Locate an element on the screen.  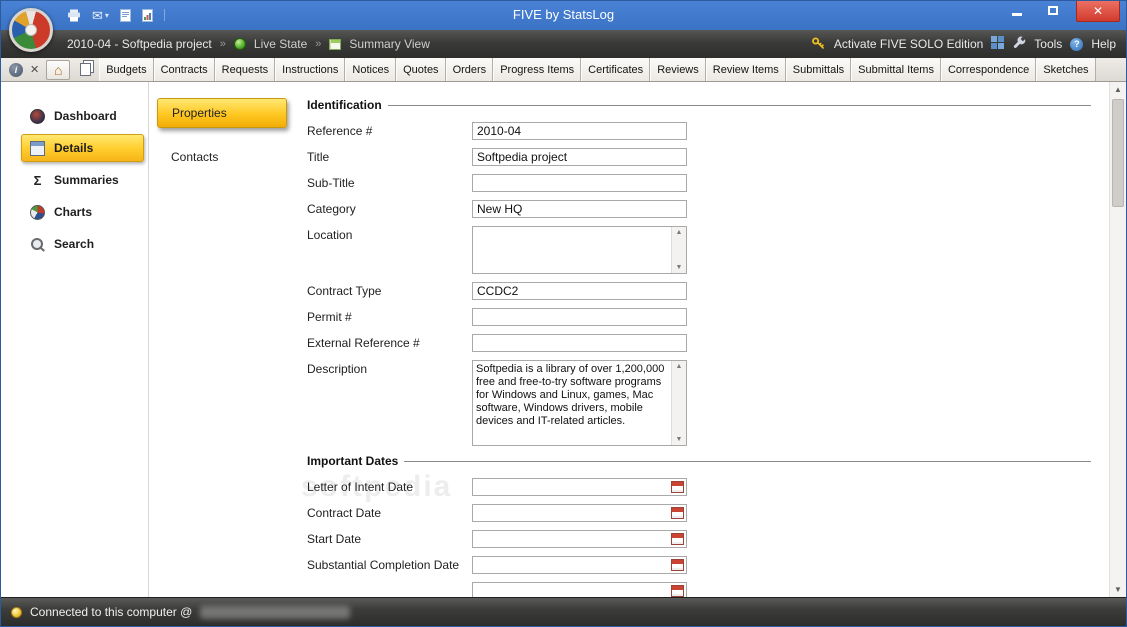
home-button: ⌂ is located at coordinates (58, 69).